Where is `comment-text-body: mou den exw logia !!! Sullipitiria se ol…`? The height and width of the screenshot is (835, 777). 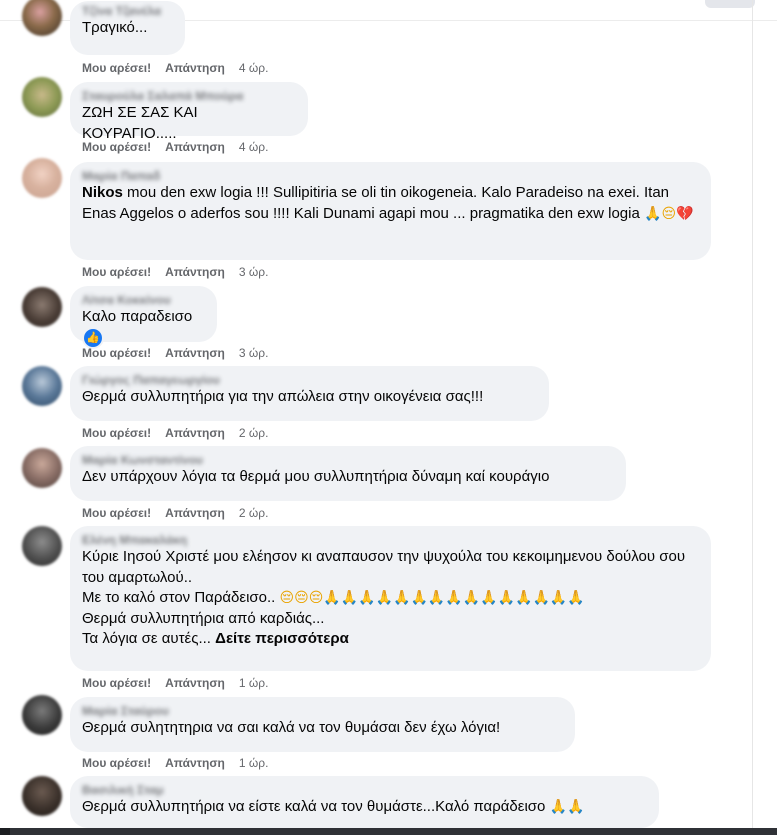
comment-text-body: mou den exw logia !!! Sullipitiria se ol… is located at coordinates (376, 203).